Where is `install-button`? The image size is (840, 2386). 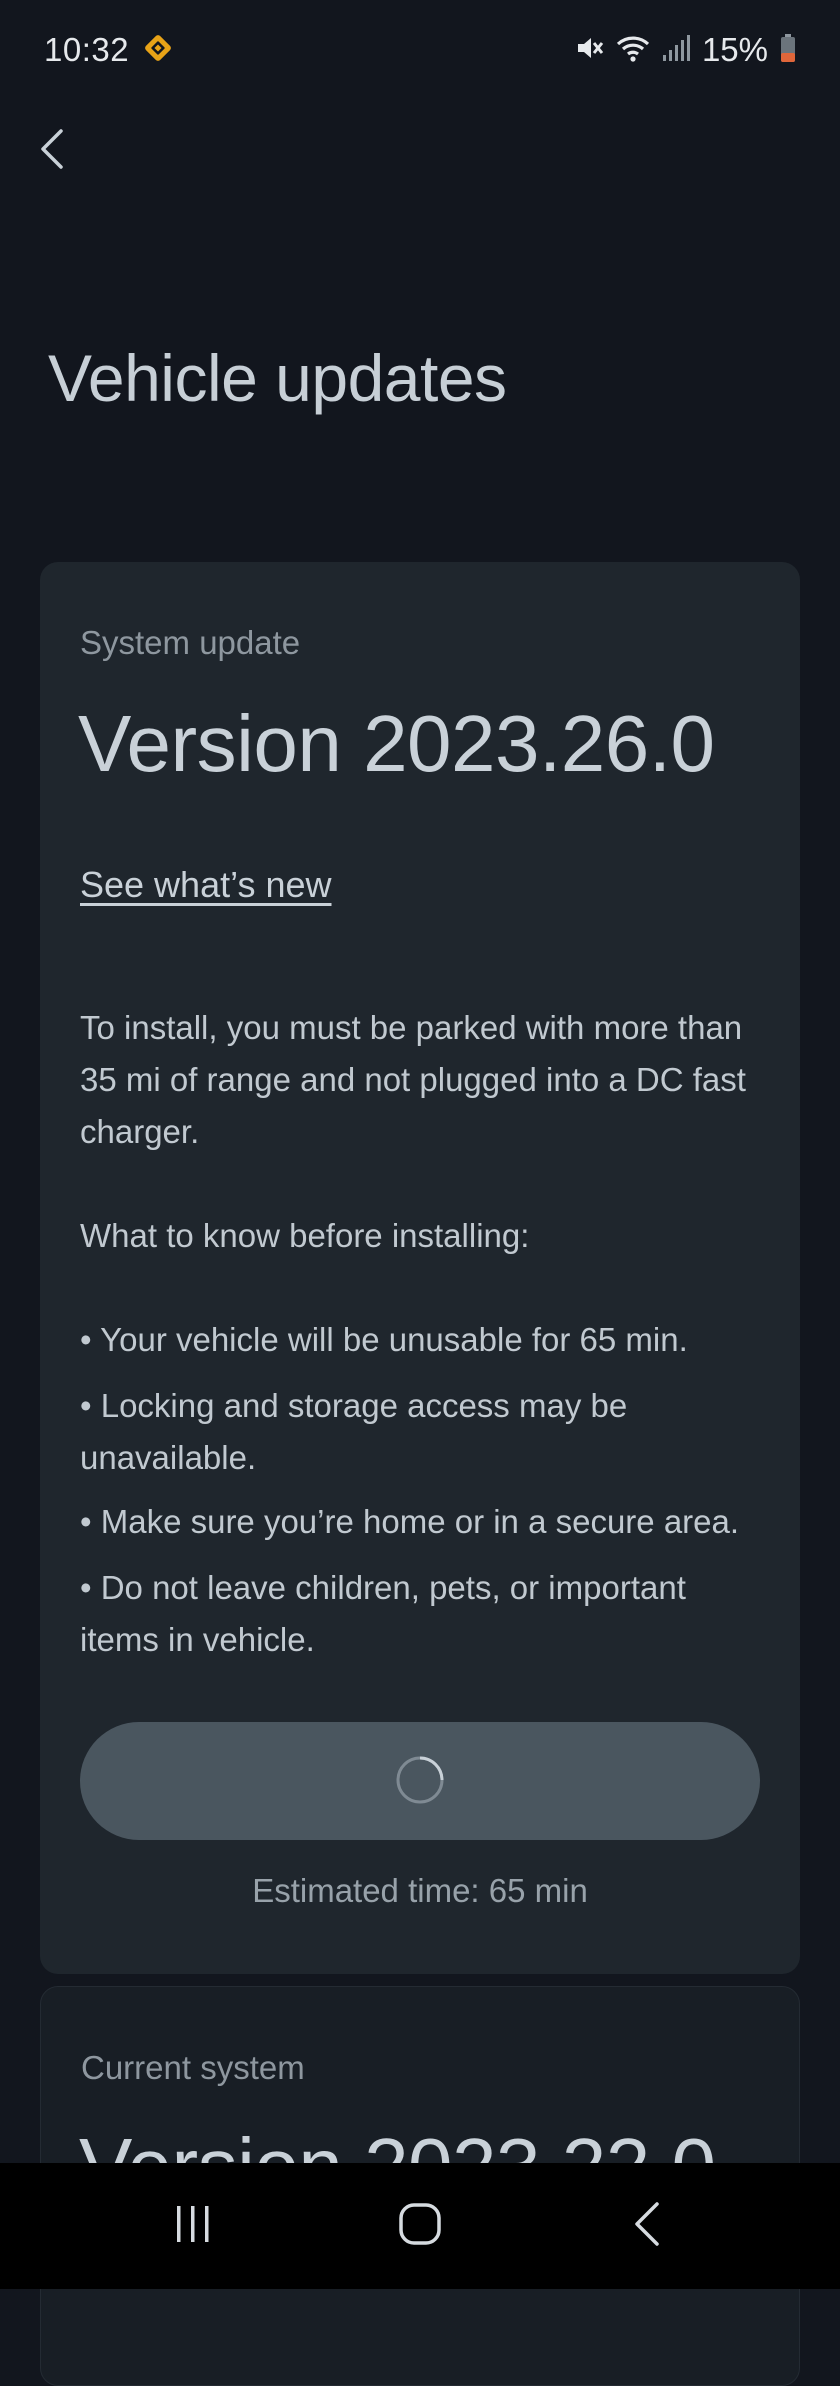 install-button is located at coordinates (420, 1781).